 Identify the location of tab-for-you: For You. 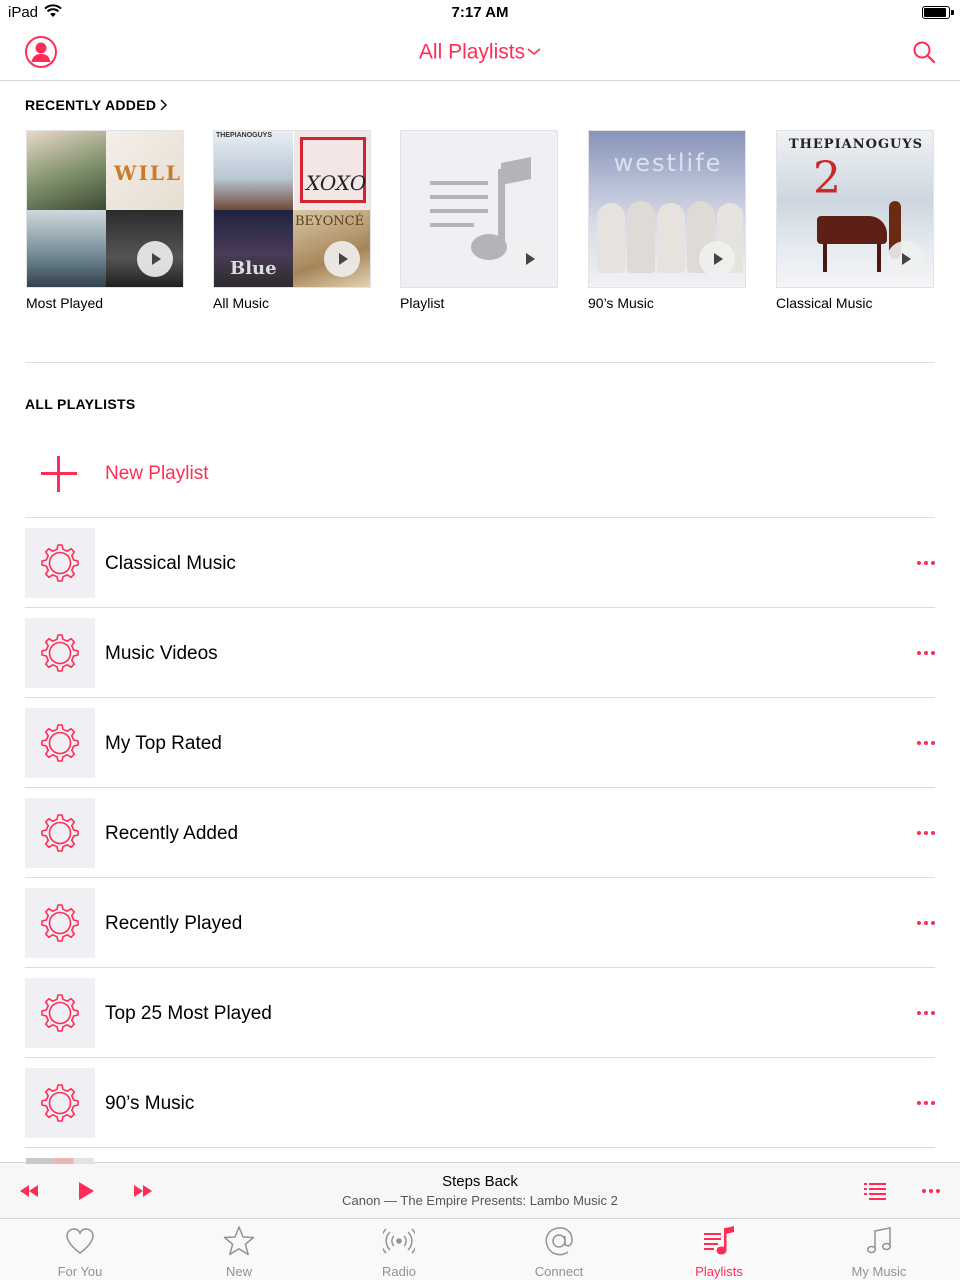
(80, 1249).